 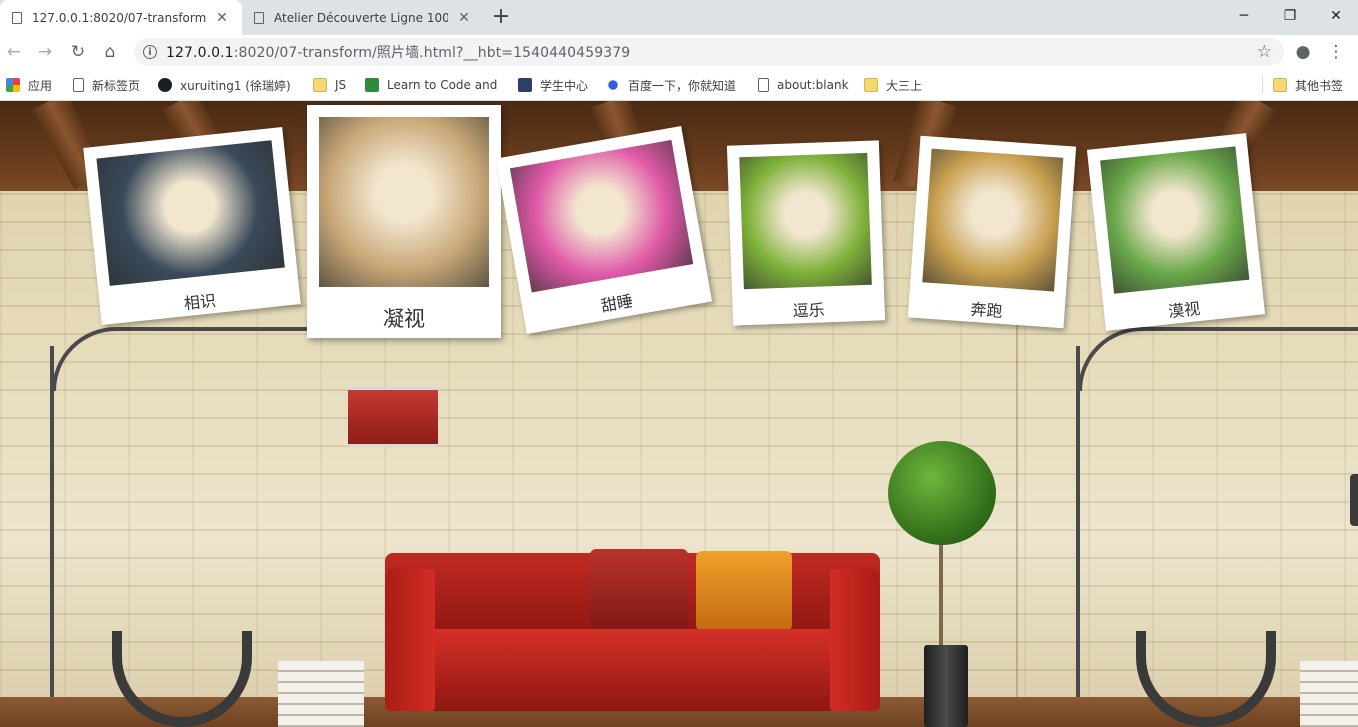 What do you see at coordinates (1354, 500) in the screenshot?
I see `scrollbar-thumb` at bounding box center [1354, 500].